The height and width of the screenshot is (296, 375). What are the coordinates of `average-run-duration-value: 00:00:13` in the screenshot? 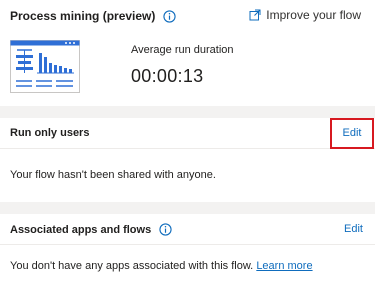 It's located at (167, 76).